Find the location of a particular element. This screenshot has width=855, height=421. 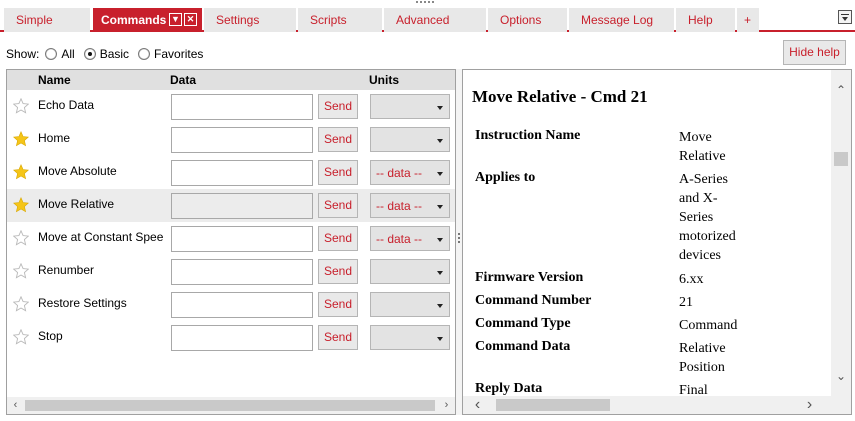

scrollbar-corner is located at coordinates (841, 405).